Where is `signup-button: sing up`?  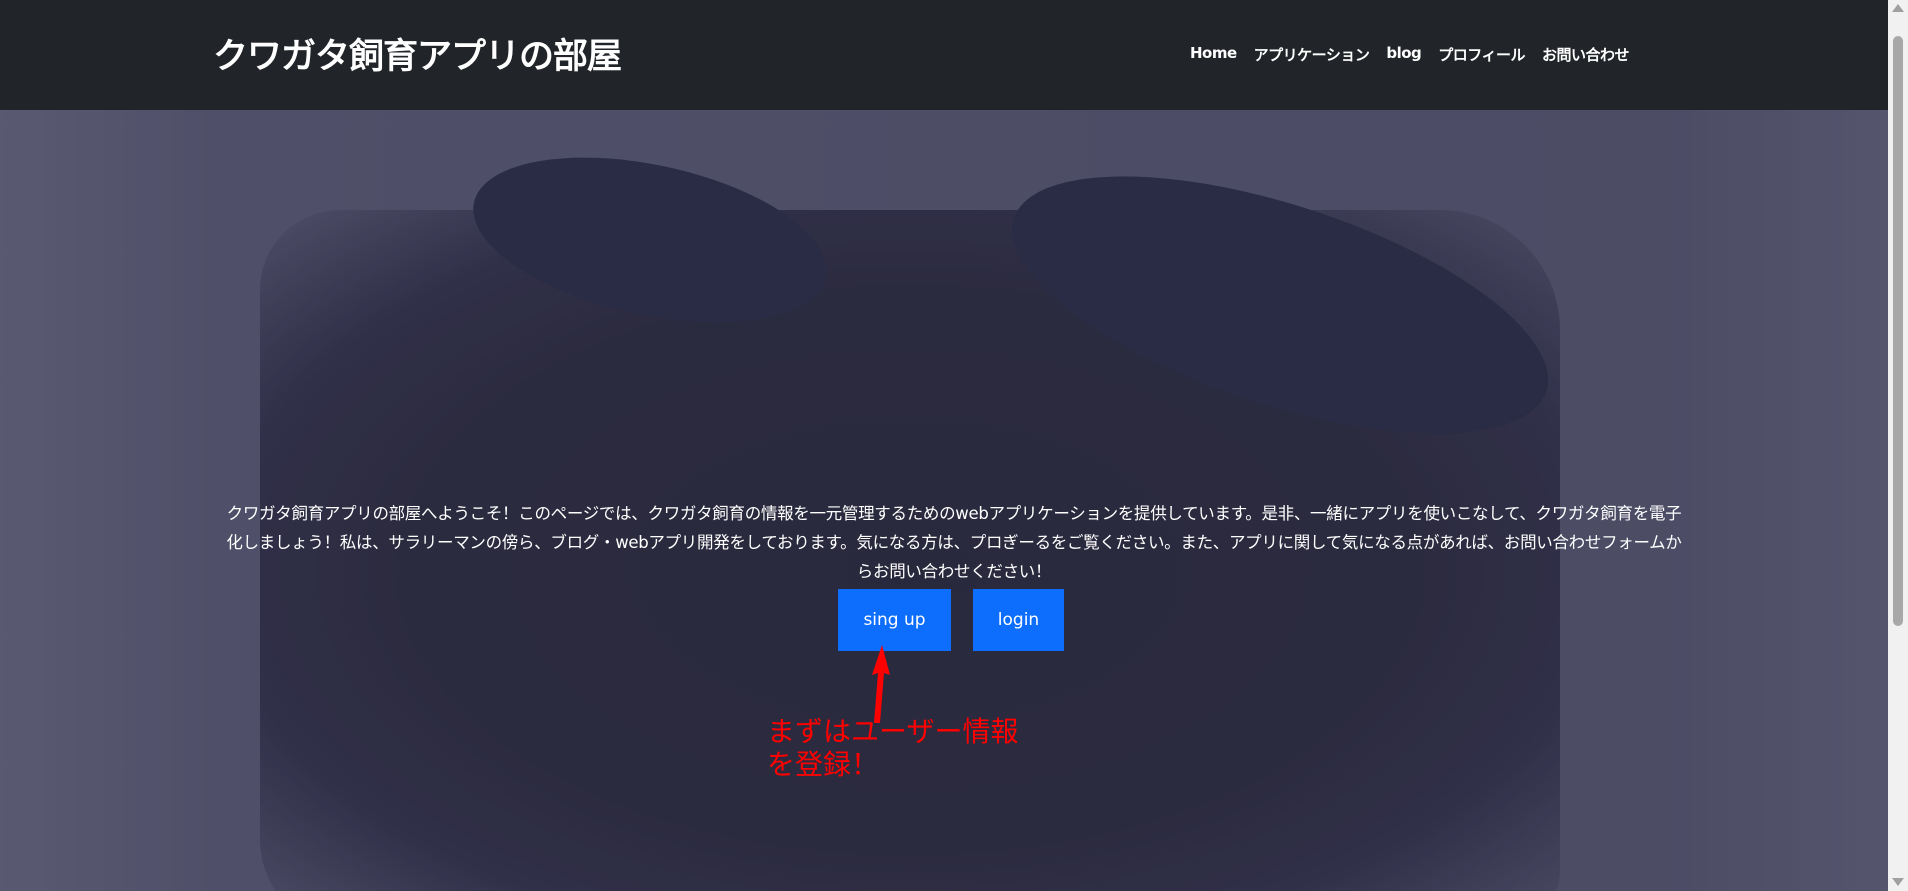 signup-button: sing up is located at coordinates (894, 620).